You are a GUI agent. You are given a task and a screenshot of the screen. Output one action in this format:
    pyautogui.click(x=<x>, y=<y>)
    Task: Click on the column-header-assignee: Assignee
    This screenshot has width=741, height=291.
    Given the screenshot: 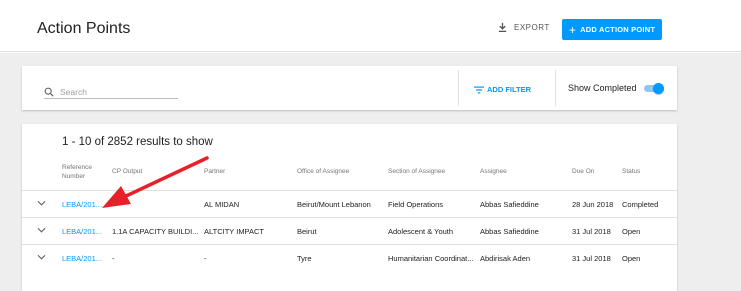 What is the action you would take?
    pyautogui.click(x=493, y=171)
    